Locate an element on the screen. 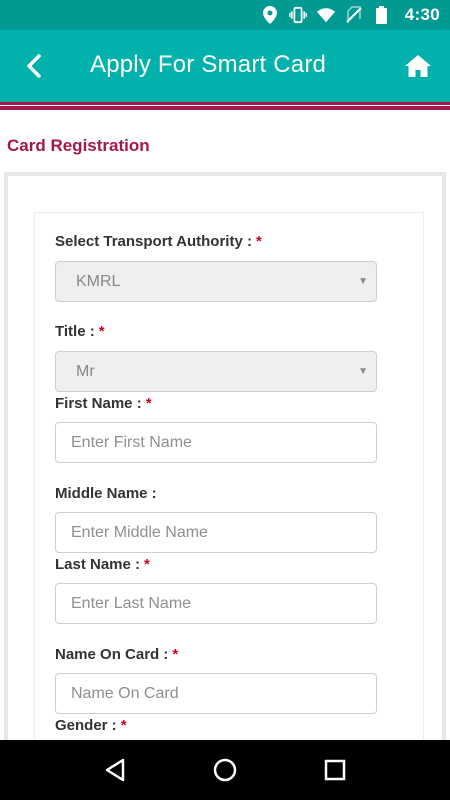 The image size is (450, 800). title-label: Title : * is located at coordinates (80, 331).